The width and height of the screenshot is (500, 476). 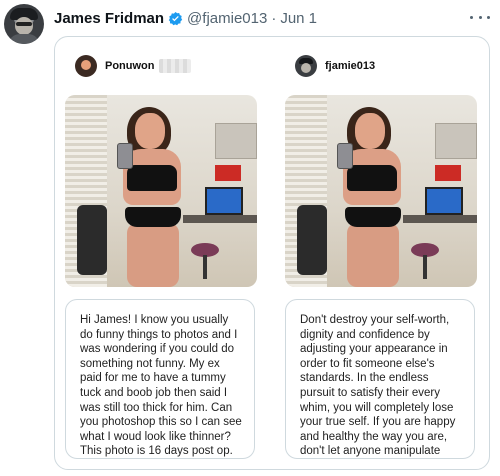 What do you see at coordinates (130, 66) in the screenshot?
I see `requester-username: Ponuwon` at bounding box center [130, 66].